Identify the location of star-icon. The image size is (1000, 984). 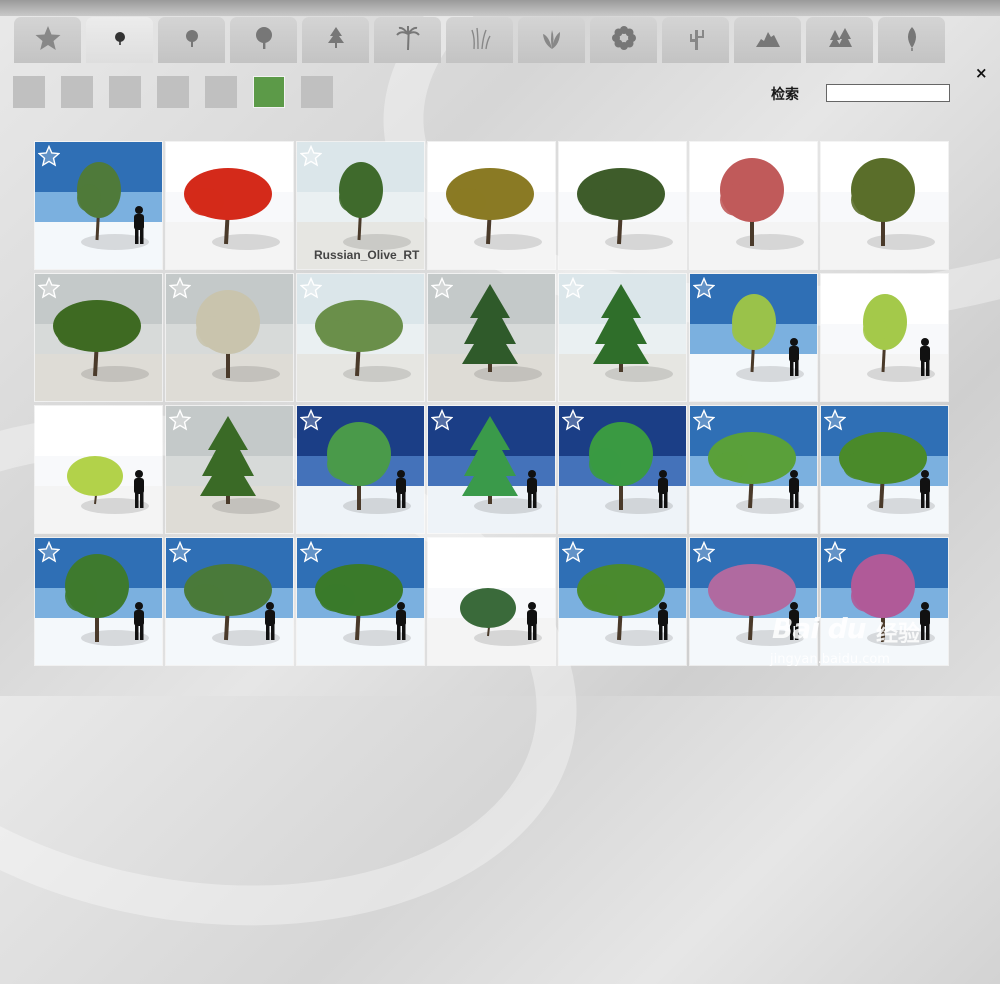
(48, 40).